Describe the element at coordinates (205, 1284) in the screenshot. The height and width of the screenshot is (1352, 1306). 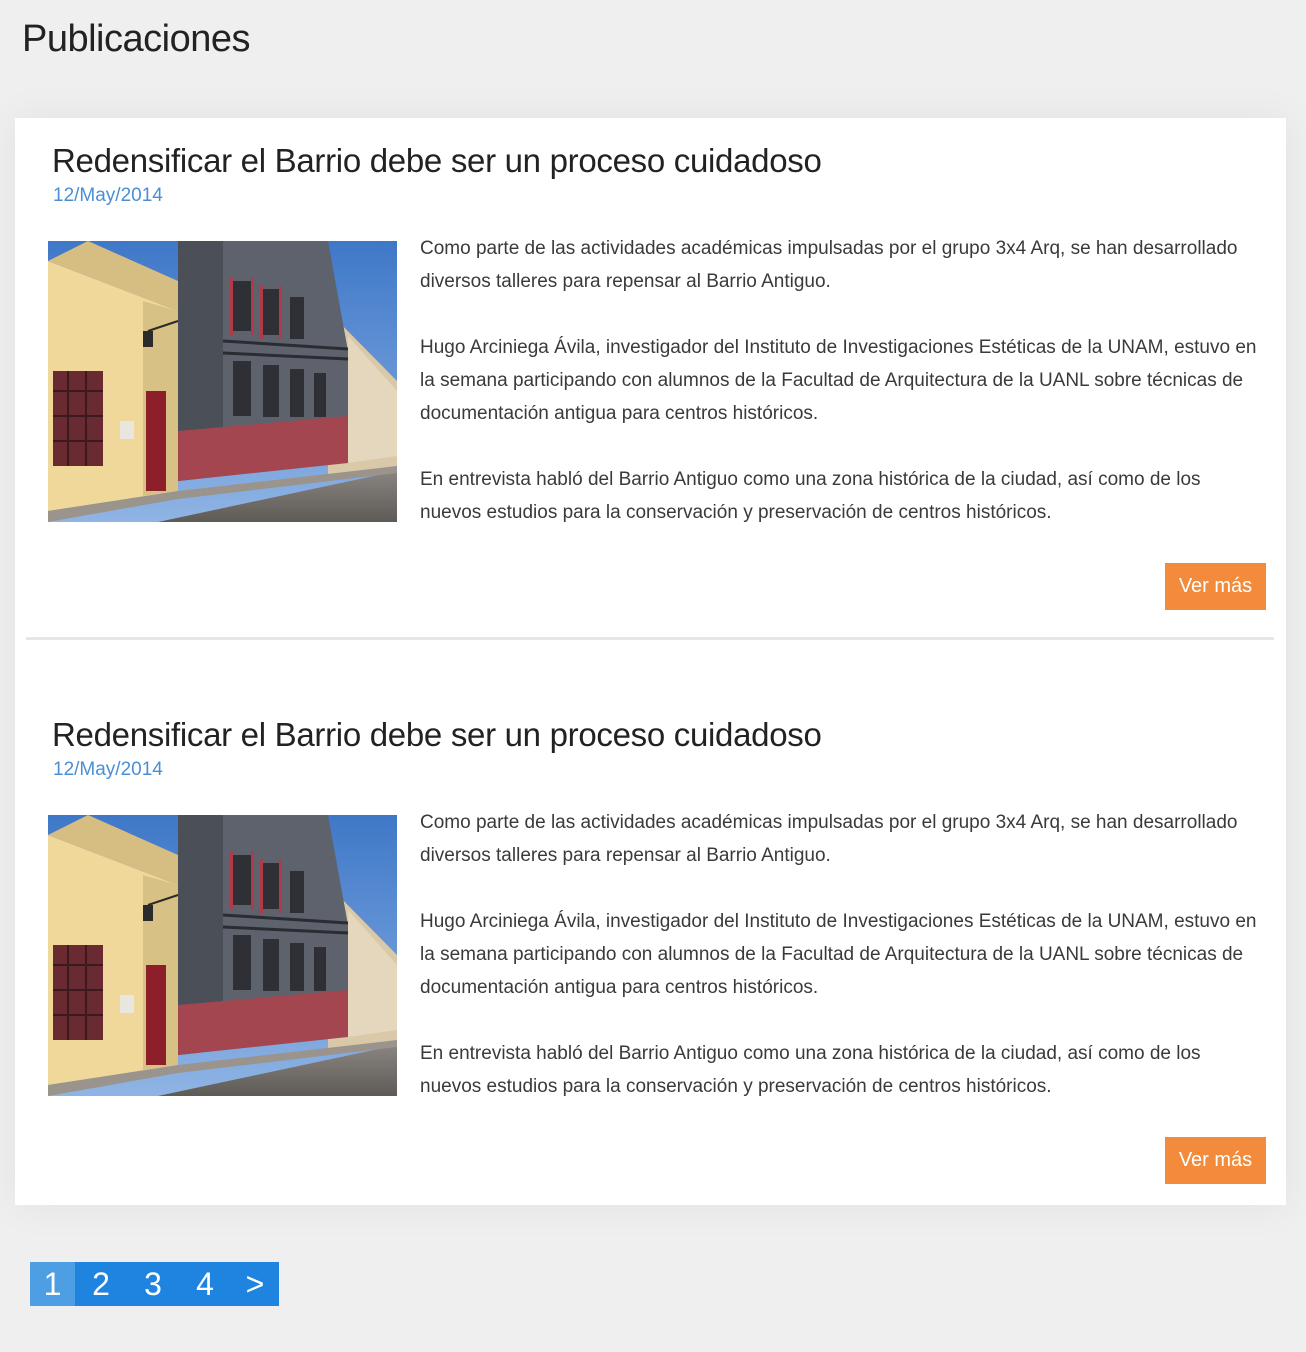
I see `page-link-4: 4` at that location.